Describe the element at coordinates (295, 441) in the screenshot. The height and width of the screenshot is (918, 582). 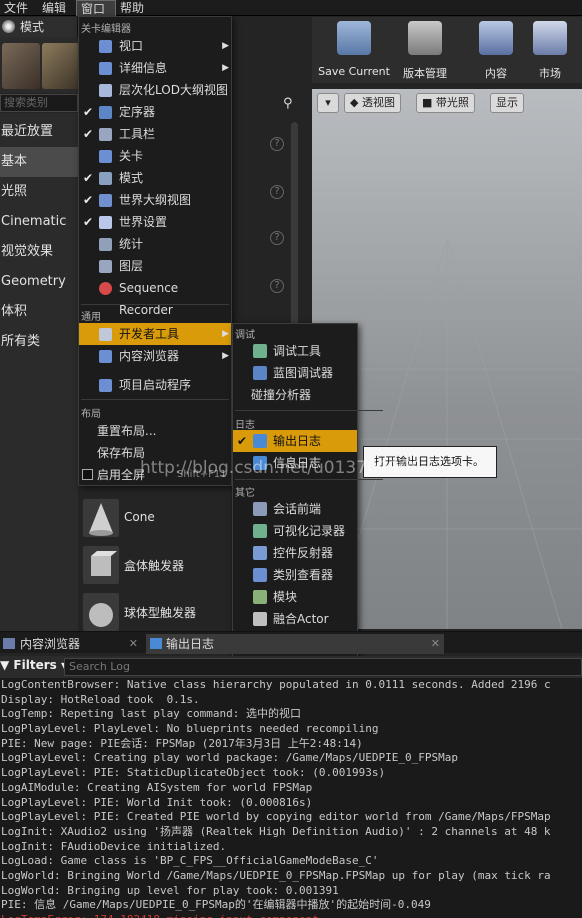
I see `menu-item: ✔ 输出日志` at that location.